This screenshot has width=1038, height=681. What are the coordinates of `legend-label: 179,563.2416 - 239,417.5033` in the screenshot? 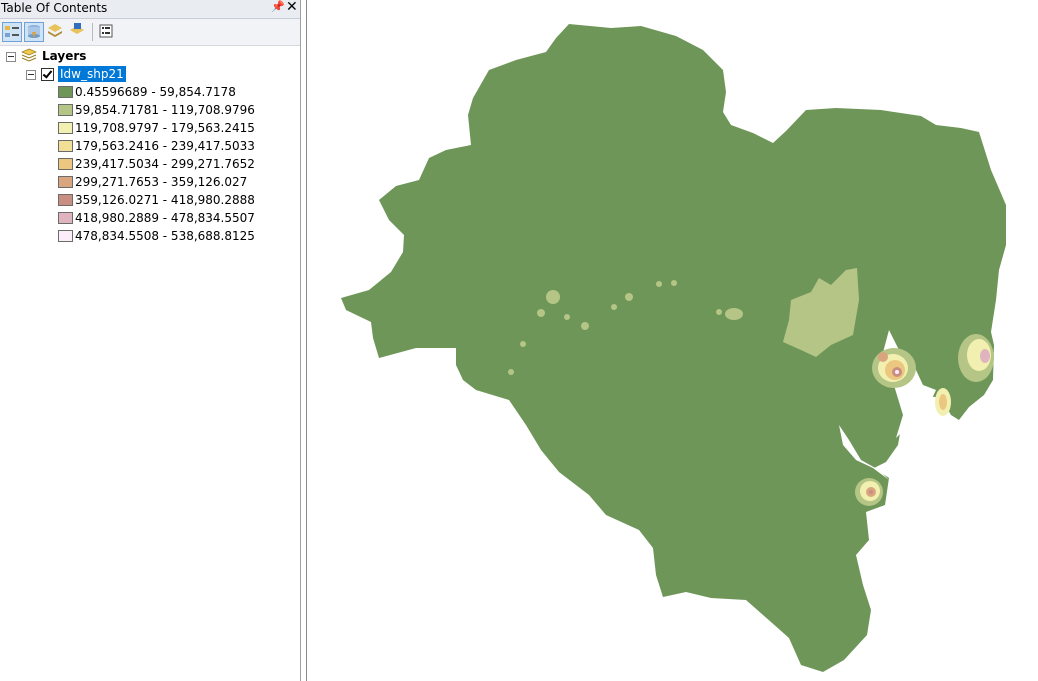 It's located at (165, 146).